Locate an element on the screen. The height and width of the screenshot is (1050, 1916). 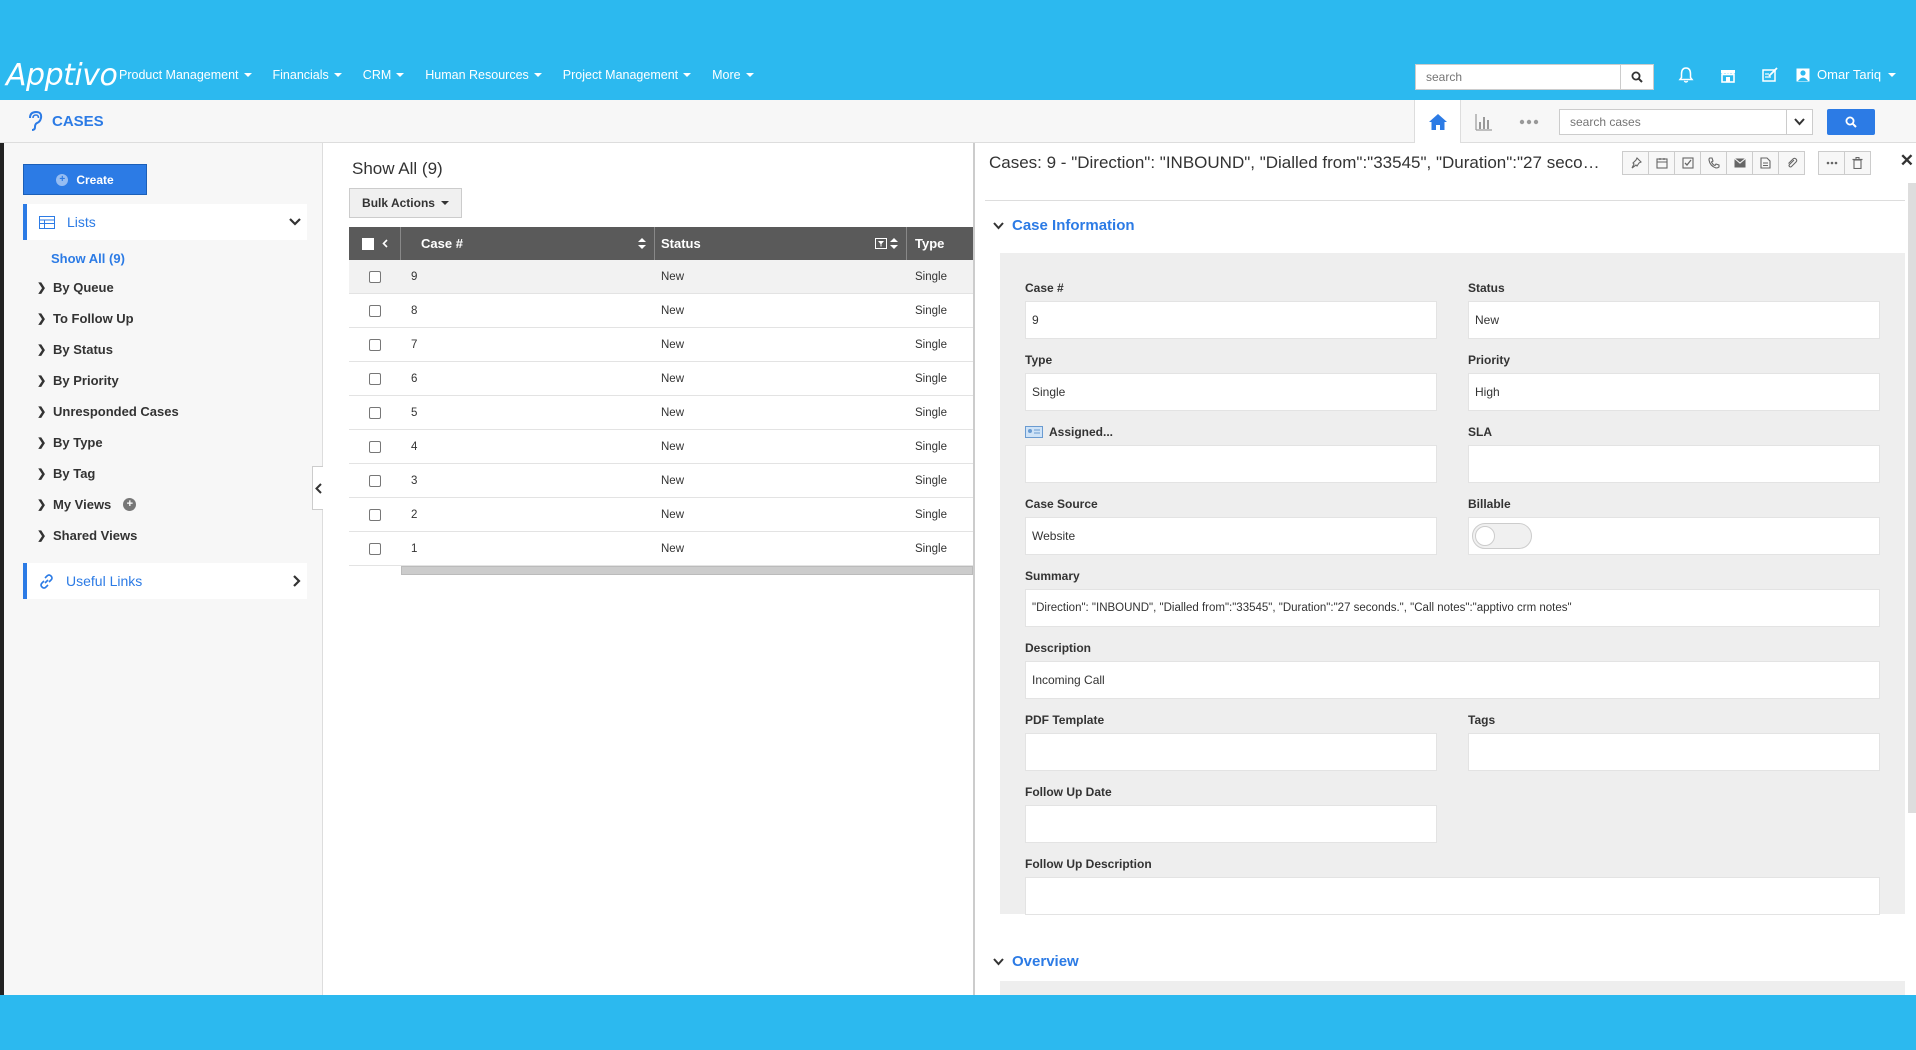
user-menu: Omar Tariq is located at coordinates (1846, 74).